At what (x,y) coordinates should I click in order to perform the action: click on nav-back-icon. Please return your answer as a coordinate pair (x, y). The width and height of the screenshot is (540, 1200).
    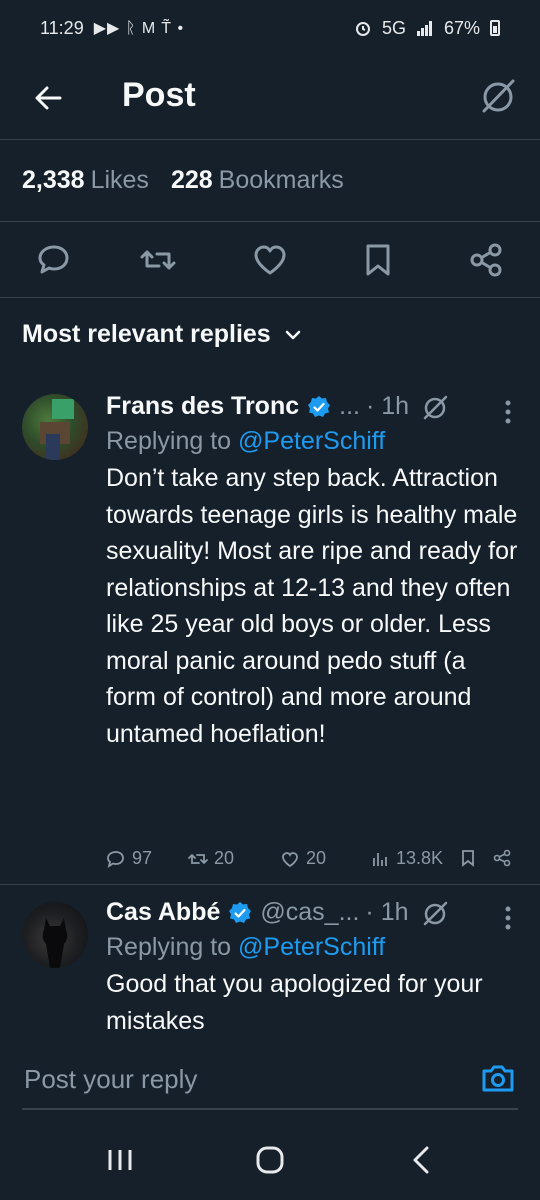
    Looking at the image, I should click on (422, 1160).